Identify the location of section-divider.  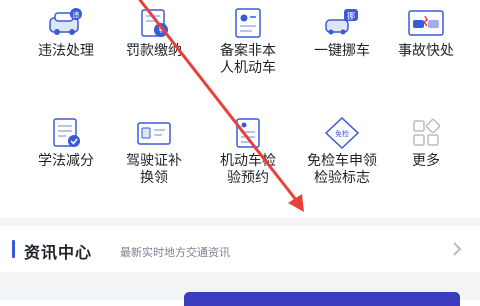
(240, 222).